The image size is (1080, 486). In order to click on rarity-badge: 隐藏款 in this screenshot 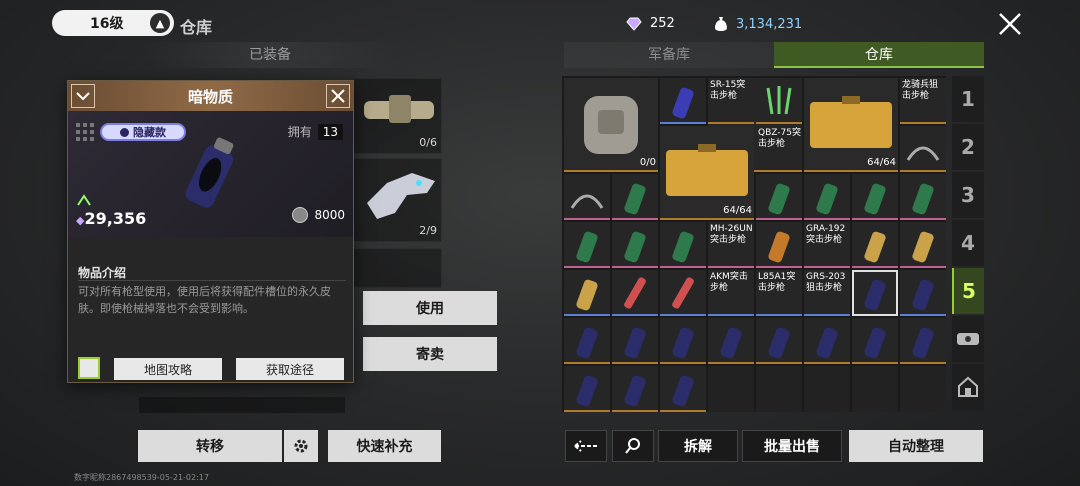, I will do `click(143, 132)`.